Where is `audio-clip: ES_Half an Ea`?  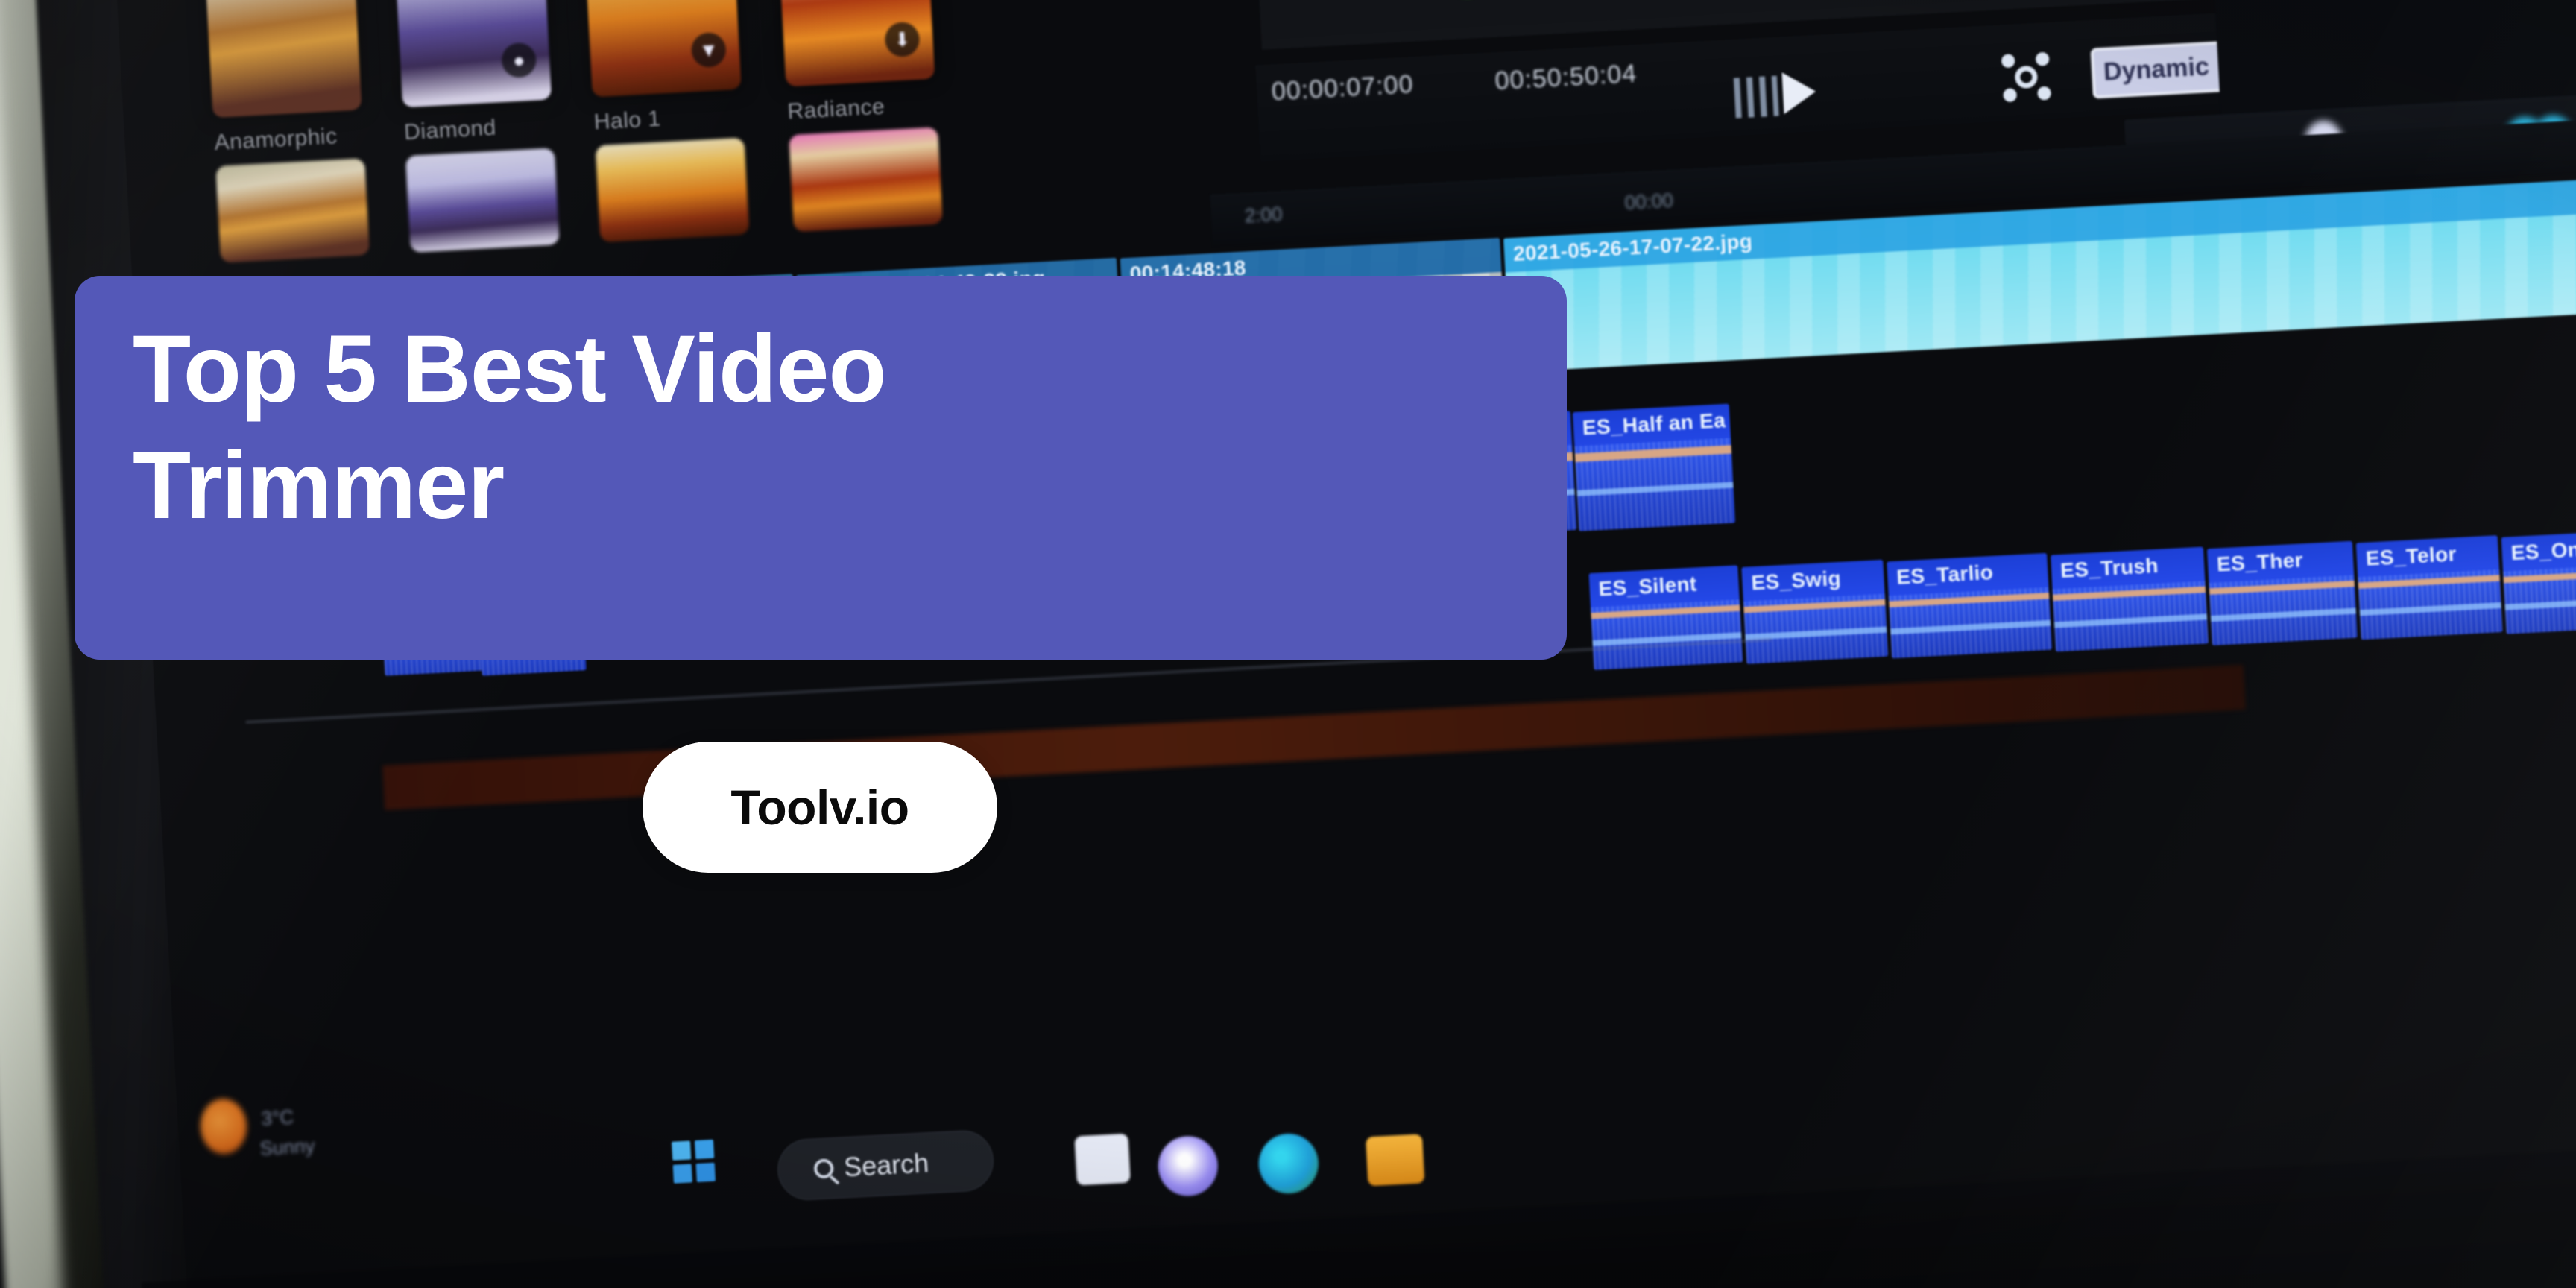
audio-clip: ES_Half an Ea is located at coordinates (1654, 467).